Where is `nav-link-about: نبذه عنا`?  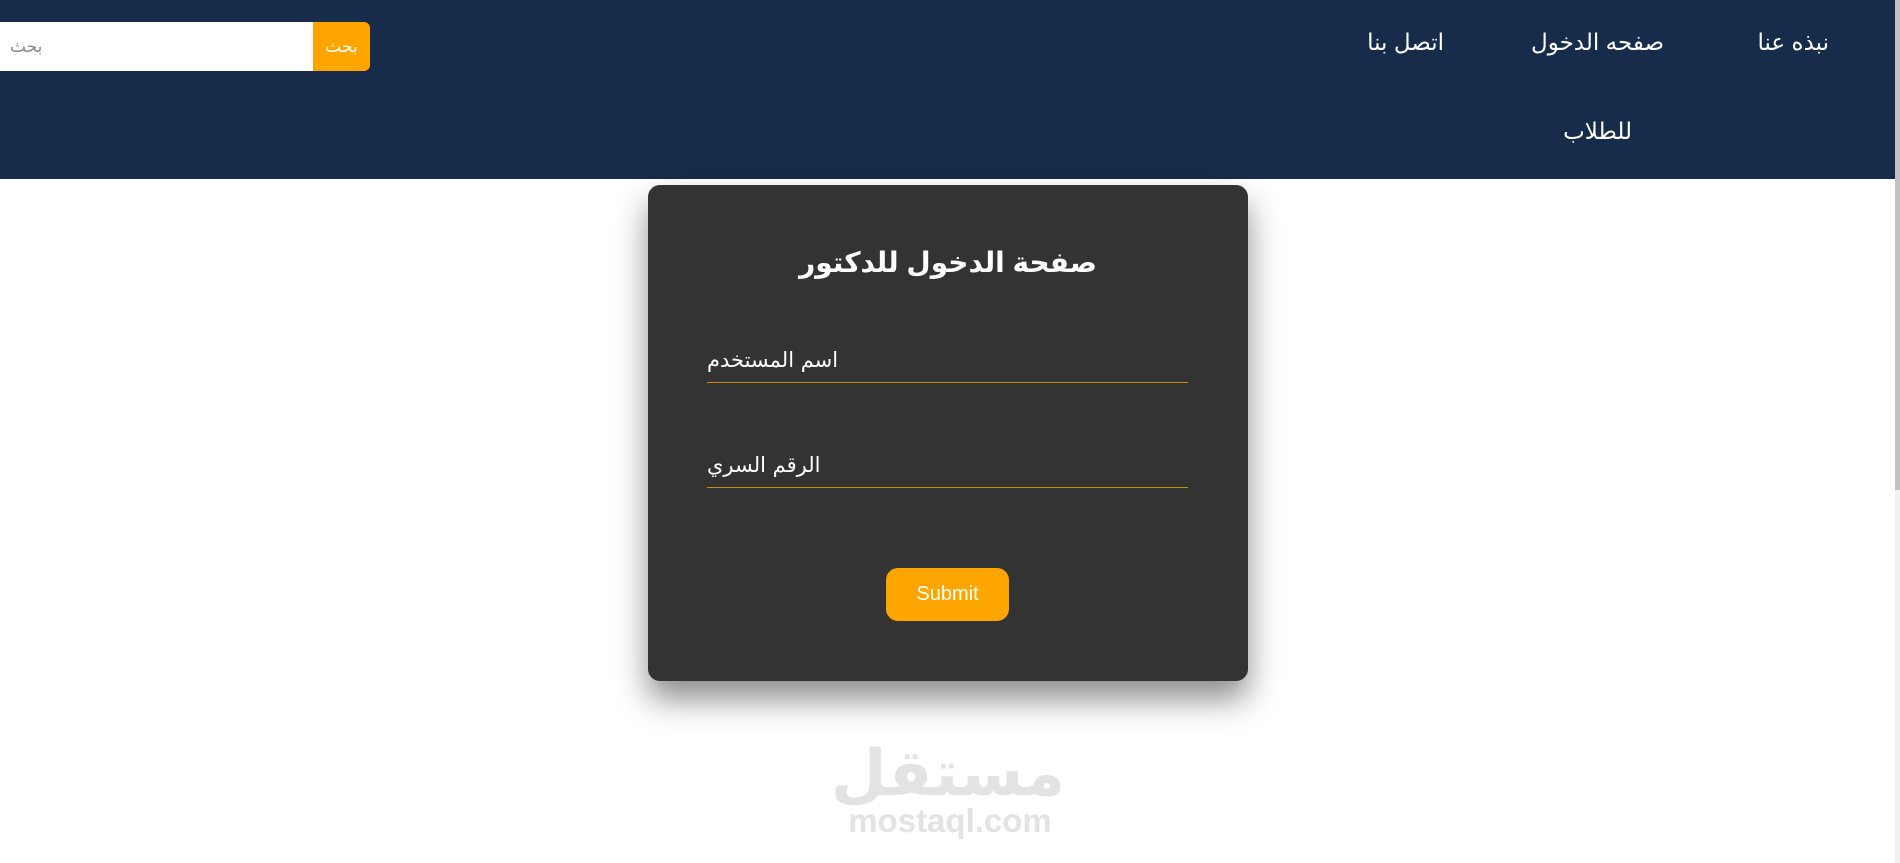 nav-link-about: نبذه عنا is located at coordinates (1793, 42).